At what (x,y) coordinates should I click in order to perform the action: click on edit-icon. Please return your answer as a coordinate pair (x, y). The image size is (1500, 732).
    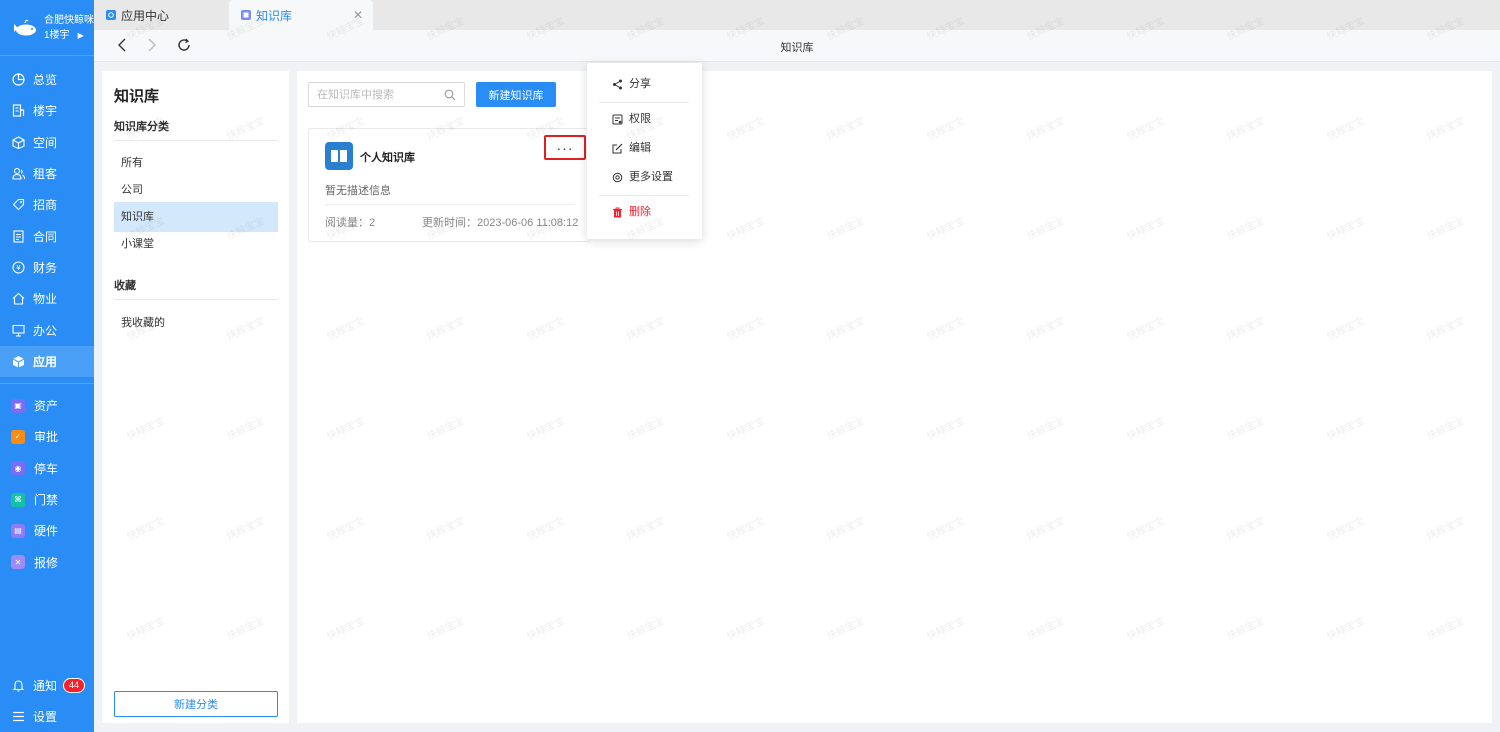
    Looking at the image, I should click on (617, 148).